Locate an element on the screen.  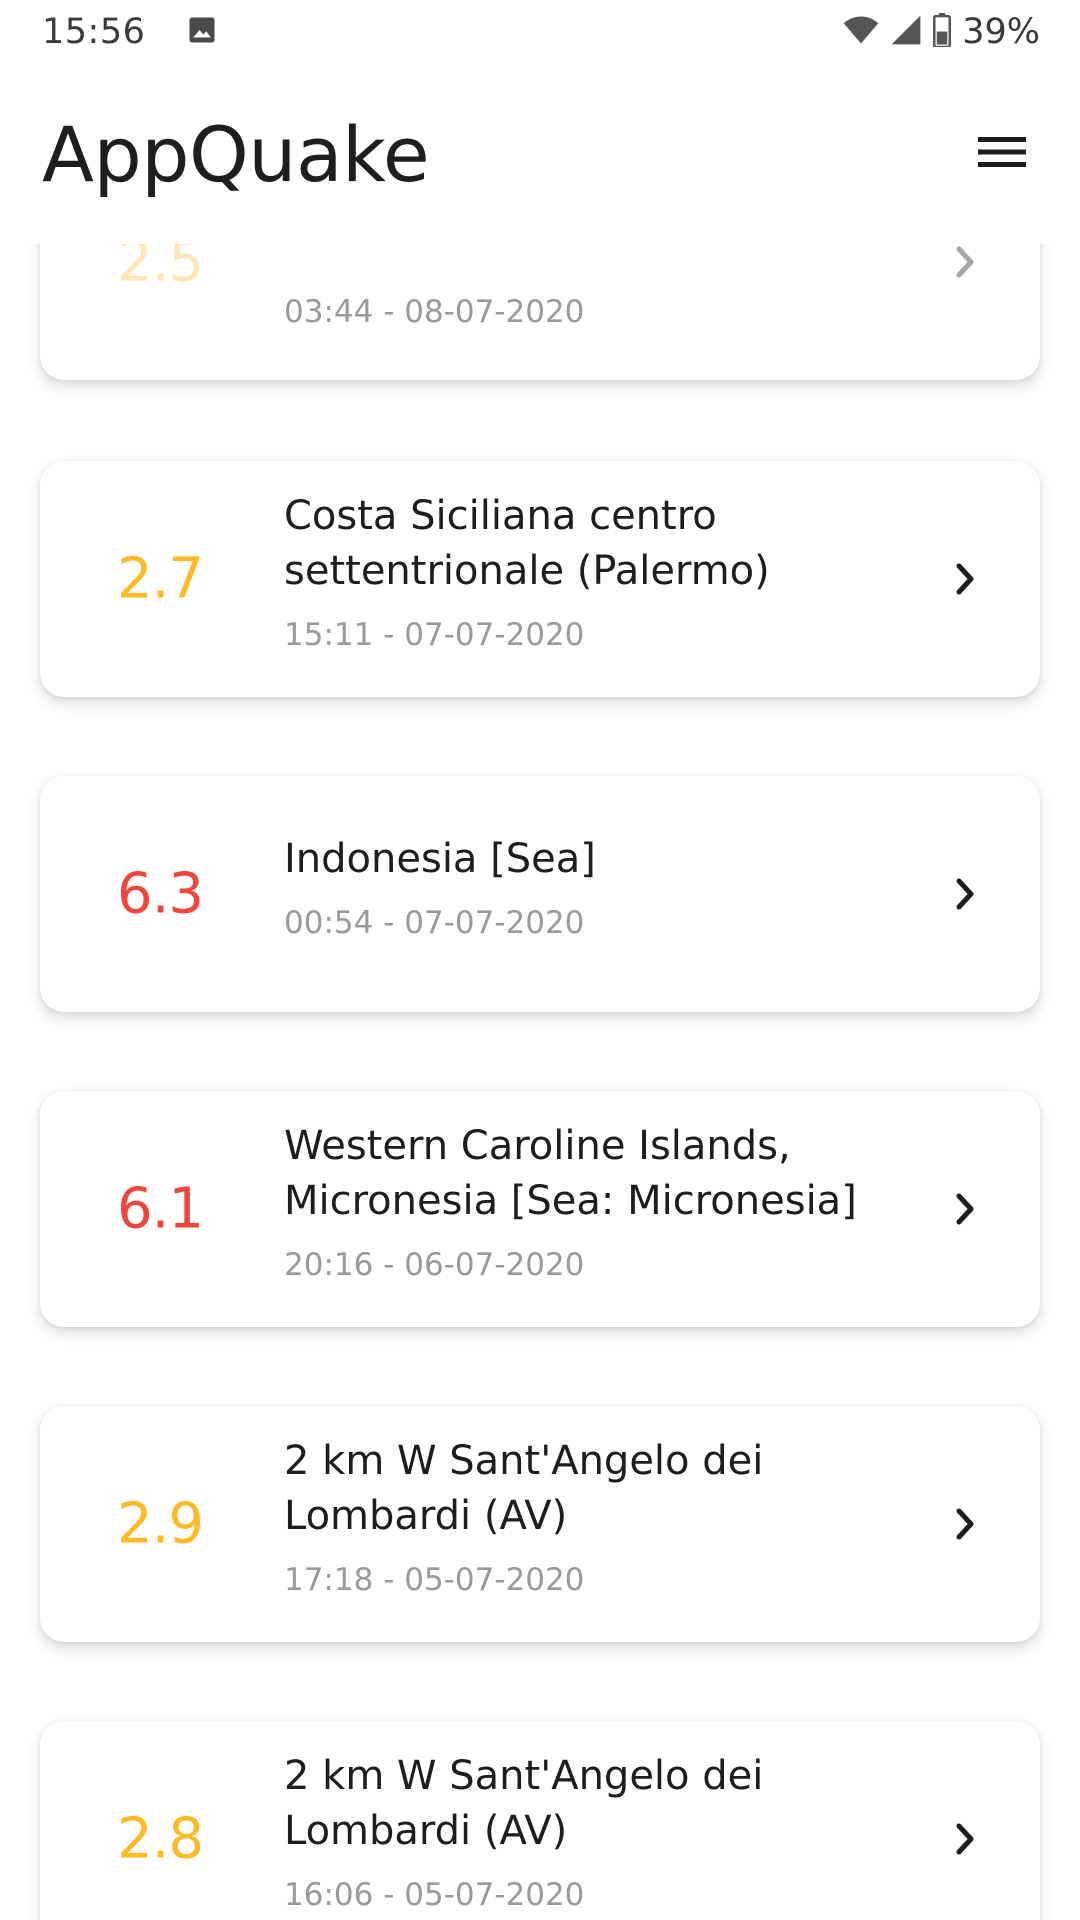
app-title: AppQuake is located at coordinates (236, 154).